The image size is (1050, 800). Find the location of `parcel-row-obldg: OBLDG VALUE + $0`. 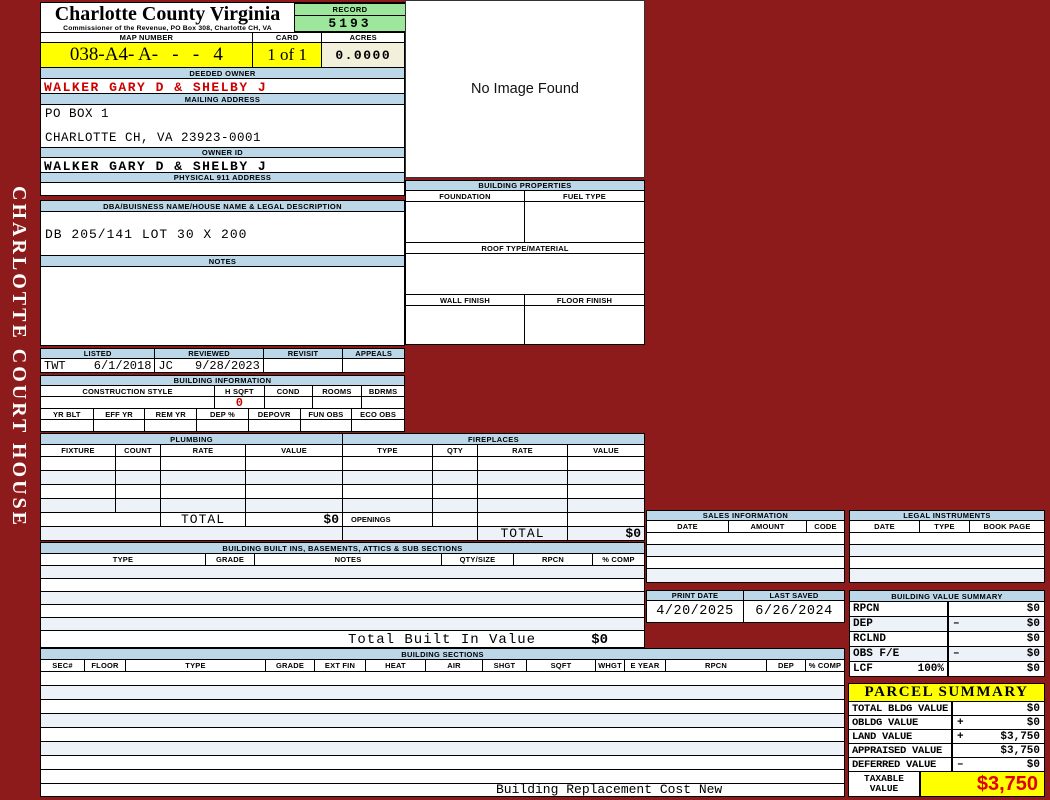

parcel-row-obldg: OBLDG VALUE + $0 is located at coordinates (946, 723).